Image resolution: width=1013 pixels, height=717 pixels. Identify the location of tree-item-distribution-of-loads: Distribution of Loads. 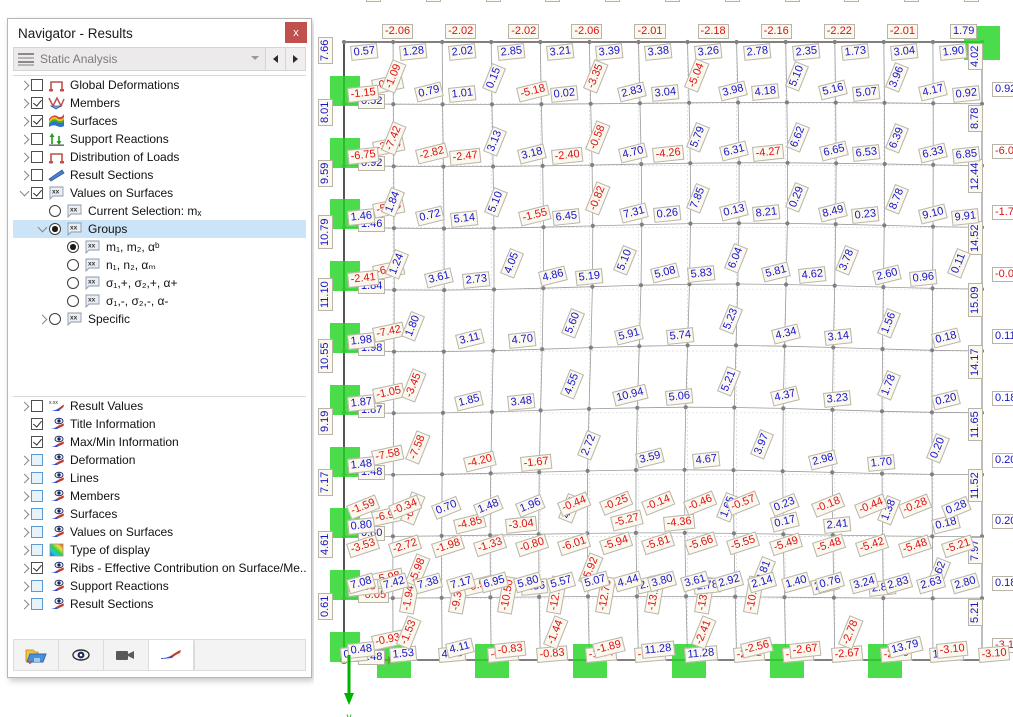
(159, 157).